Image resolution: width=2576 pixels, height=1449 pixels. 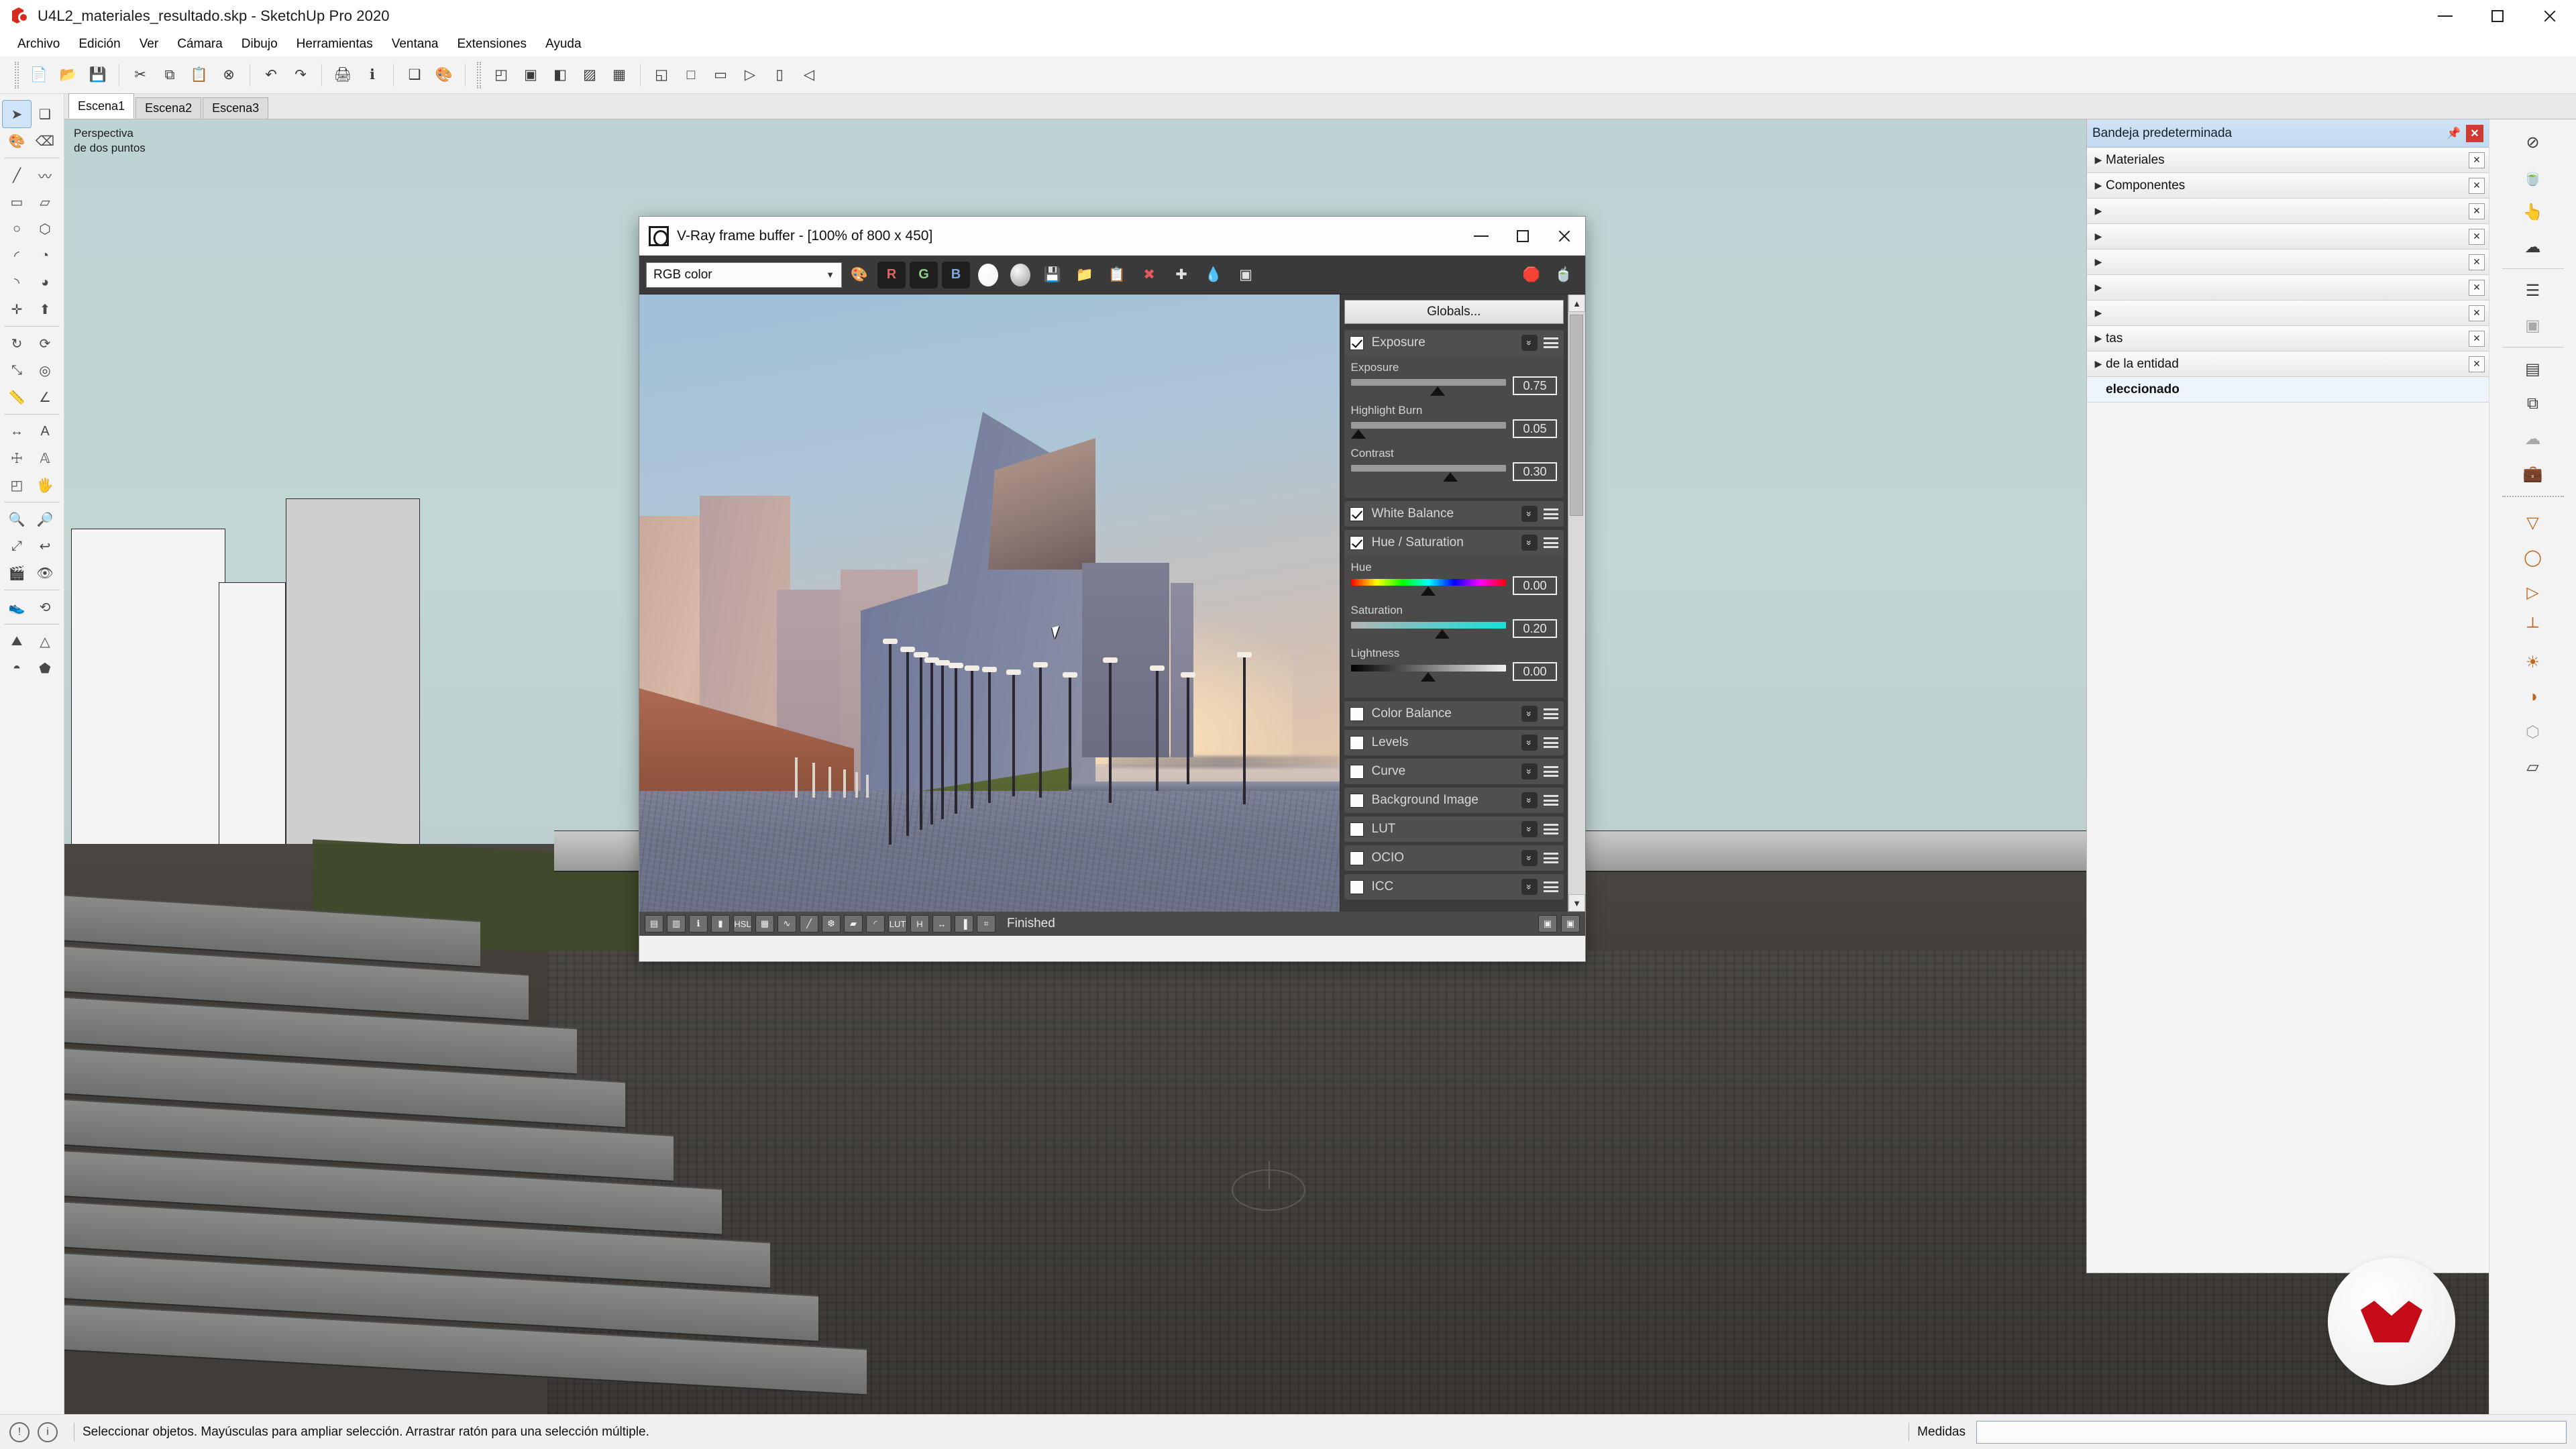 I want to click on eraser-icon: ⌫, so click(x=45, y=140).